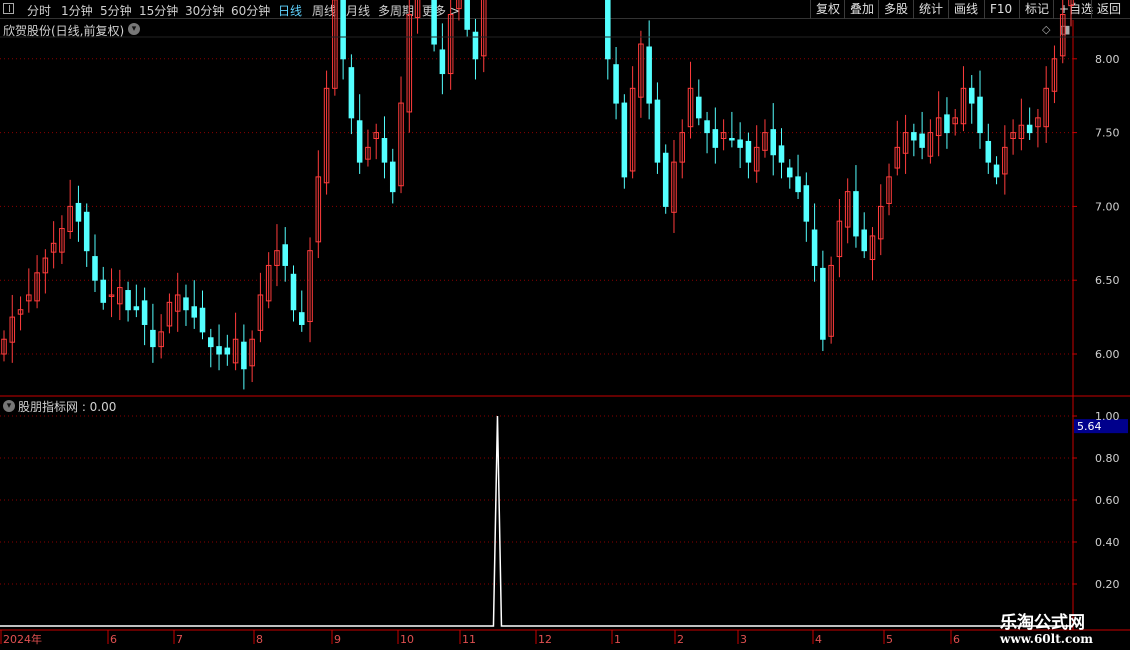  I want to click on indicator-tick-label: 0.40, so click(1107, 542).